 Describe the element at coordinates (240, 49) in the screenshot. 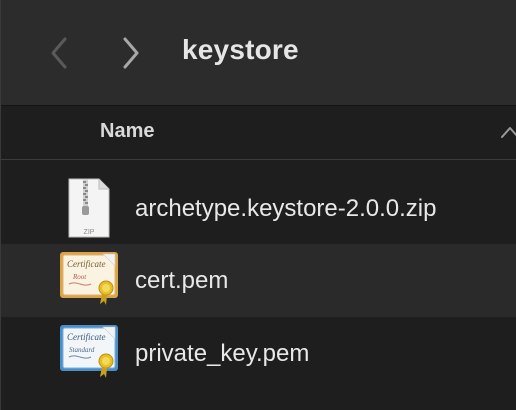

I see `window-title: keystore` at that location.